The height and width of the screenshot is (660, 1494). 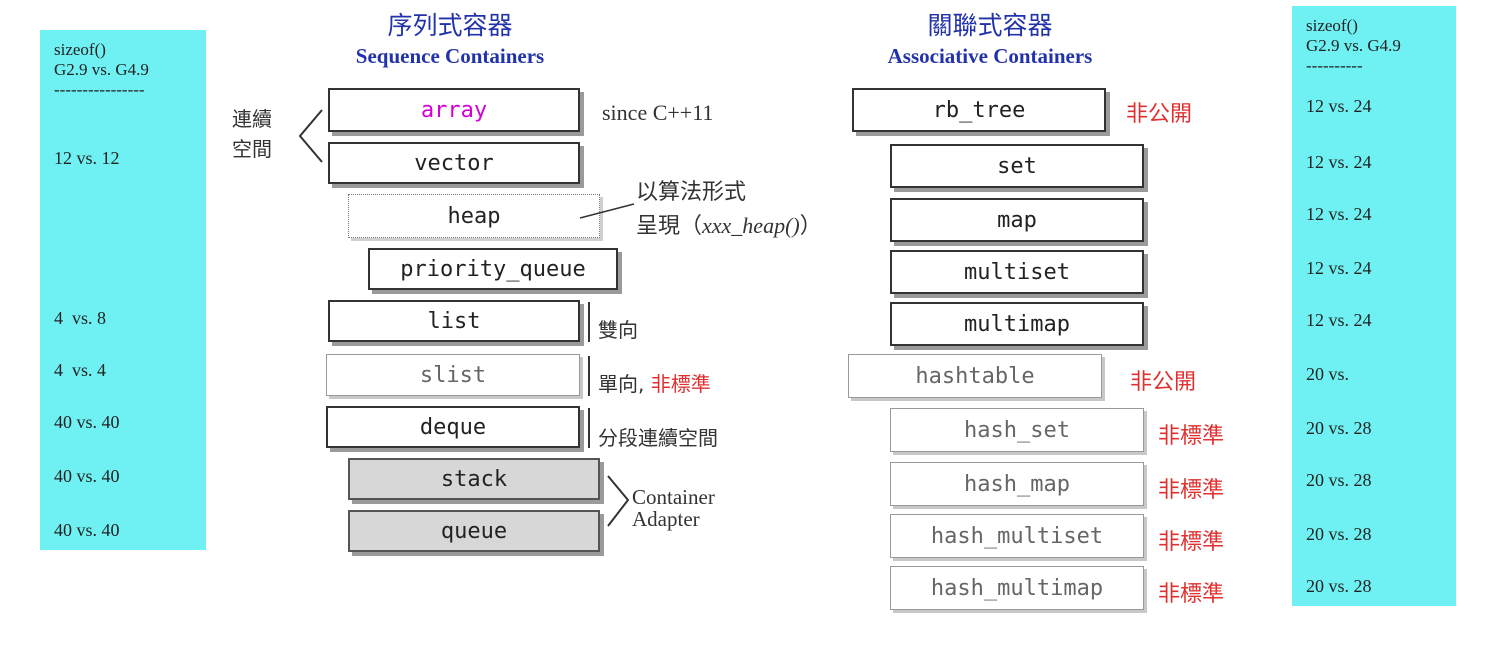 What do you see at coordinates (990, 56) in the screenshot?
I see `associative-title-en: Associative Containers` at bounding box center [990, 56].